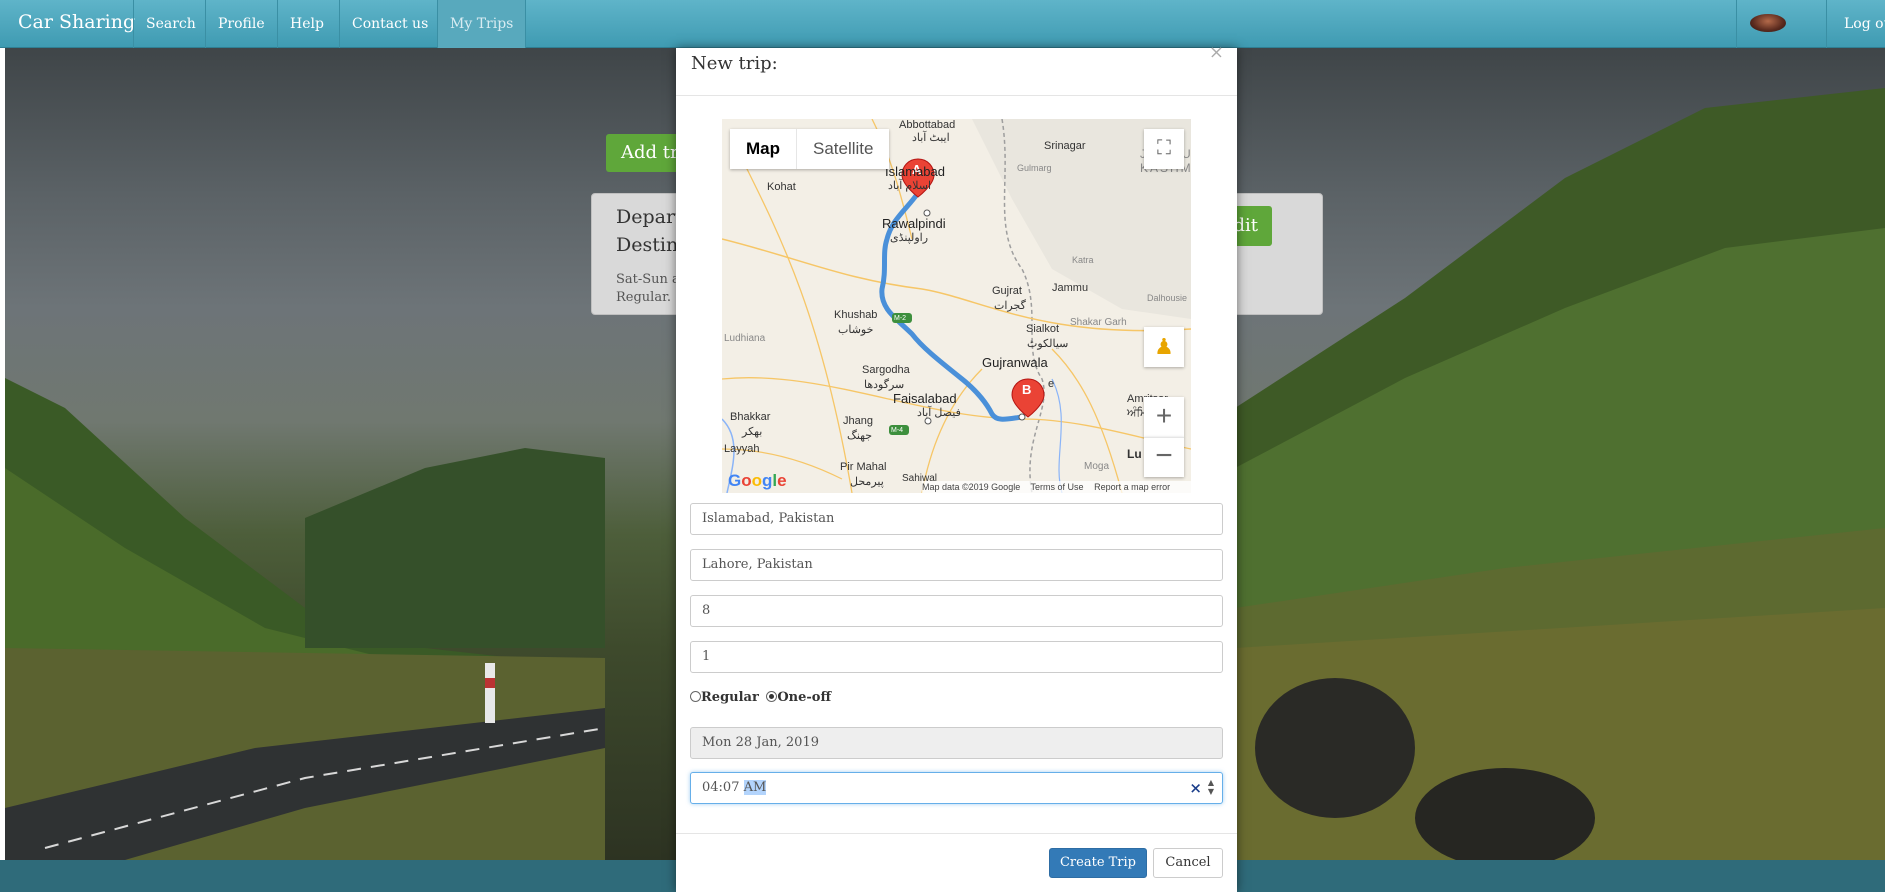 Image resolution: width=1885 pixels, height=892 pixels. What do you see at coordinates (939, 413) in the screenshot?
I see `place-faisalabad-urdu: فیصل آباد` at bounding box center [939, 413].